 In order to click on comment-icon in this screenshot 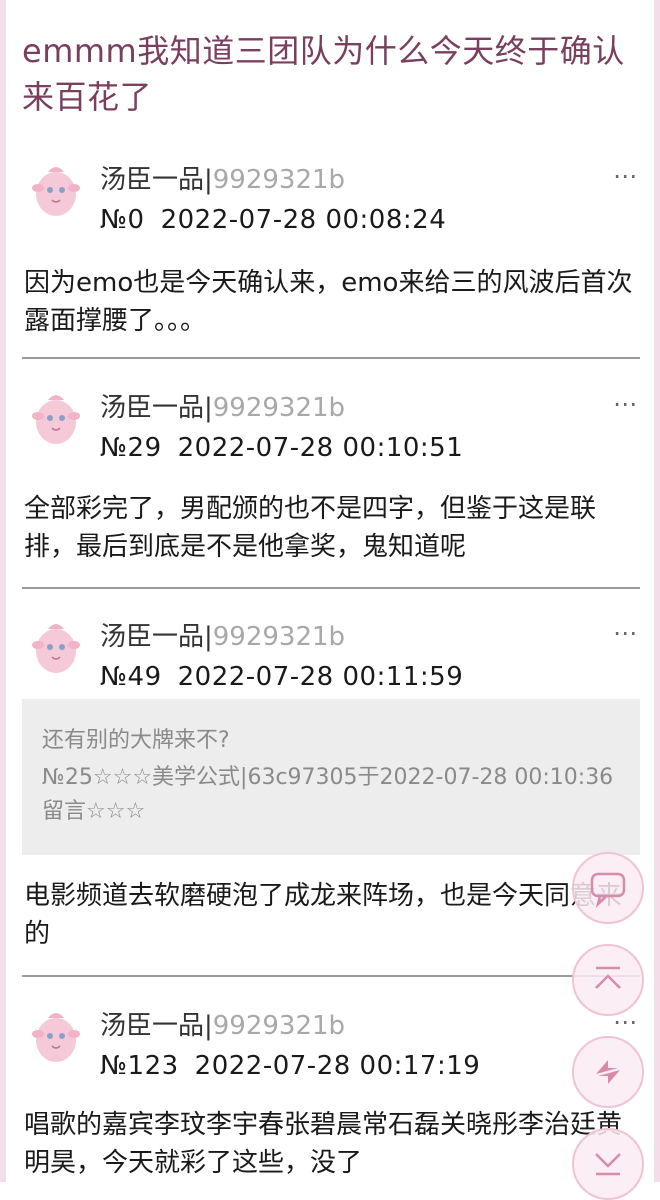, I will do `click(608, 890)`.